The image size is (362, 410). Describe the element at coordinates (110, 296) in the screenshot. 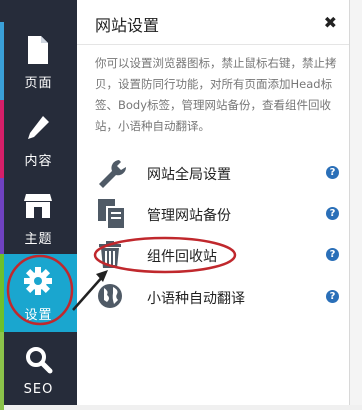

I see `globe-icon` at that location.